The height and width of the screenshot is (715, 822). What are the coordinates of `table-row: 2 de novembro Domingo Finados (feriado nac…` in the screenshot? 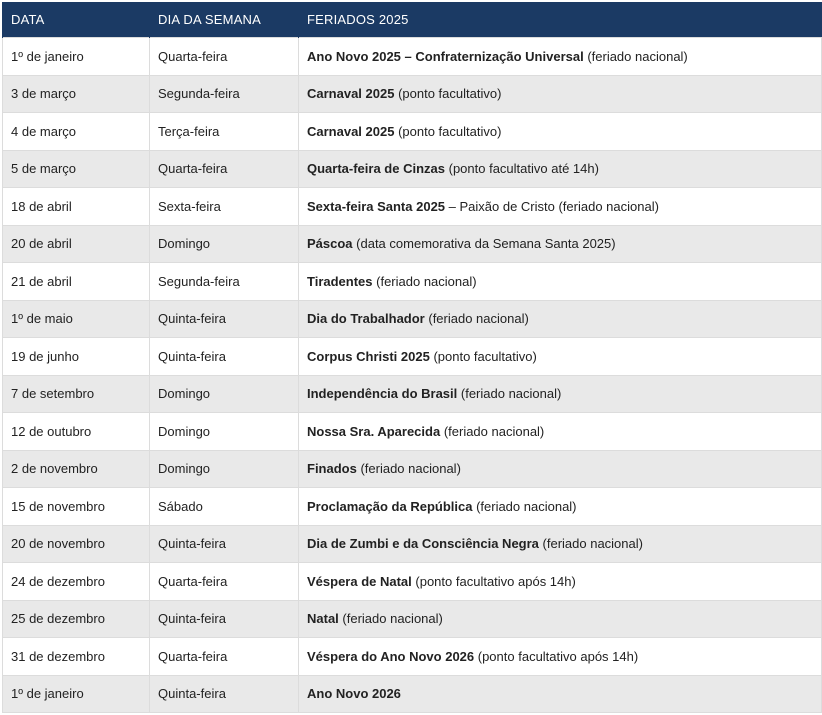 It's located at (412, 468).